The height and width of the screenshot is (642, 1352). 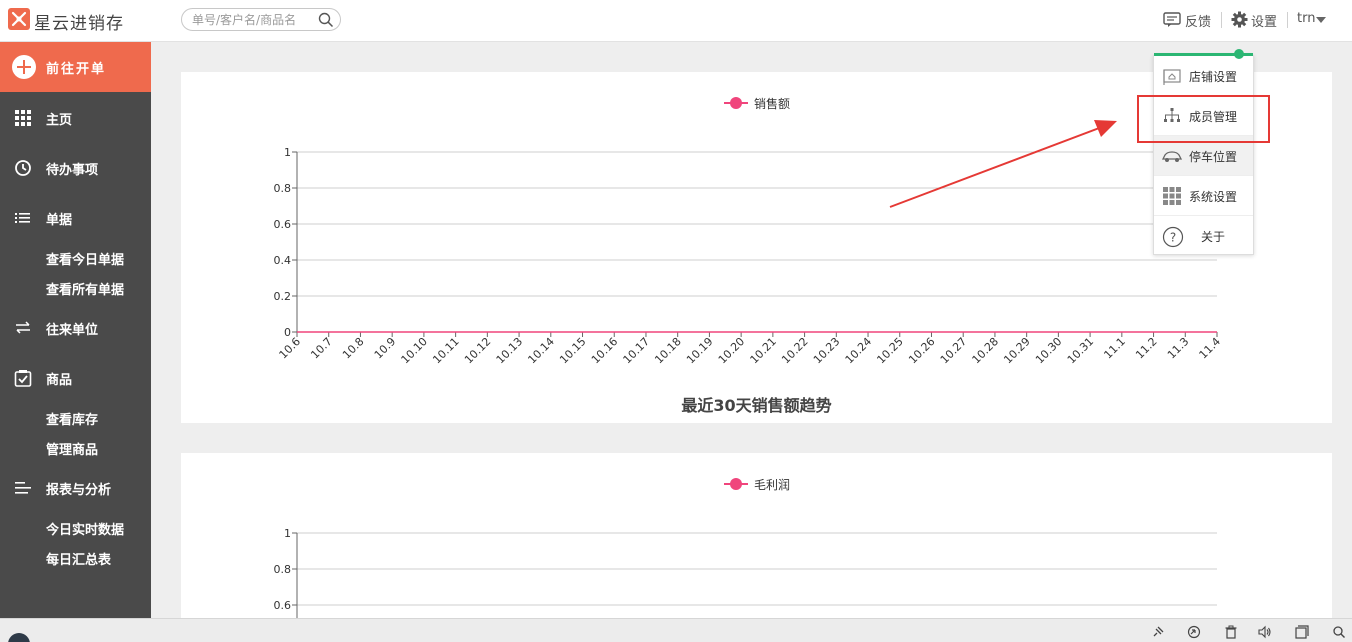 I want to click on checkbox-icon, so click(x=23, y=378).